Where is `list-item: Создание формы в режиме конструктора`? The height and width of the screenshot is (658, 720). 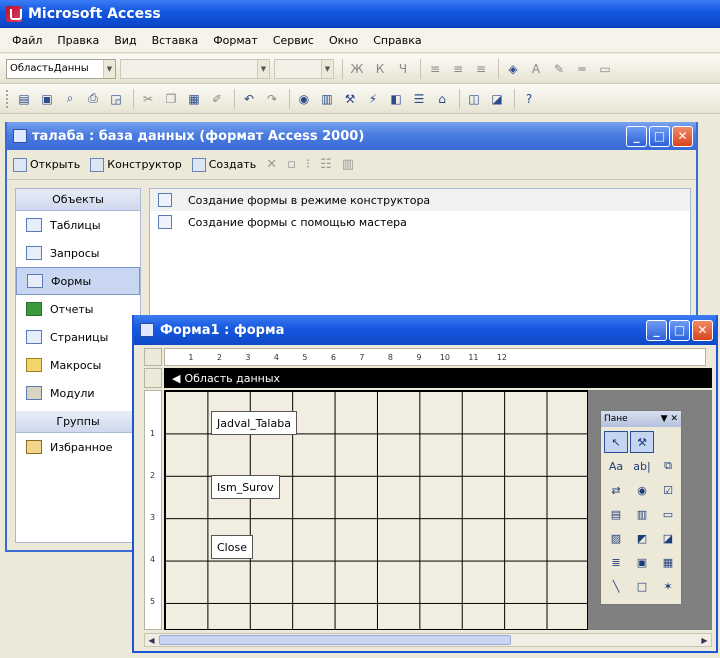 list-item: Создание формы в режиме конструктора is located at coordinates (420, 200).